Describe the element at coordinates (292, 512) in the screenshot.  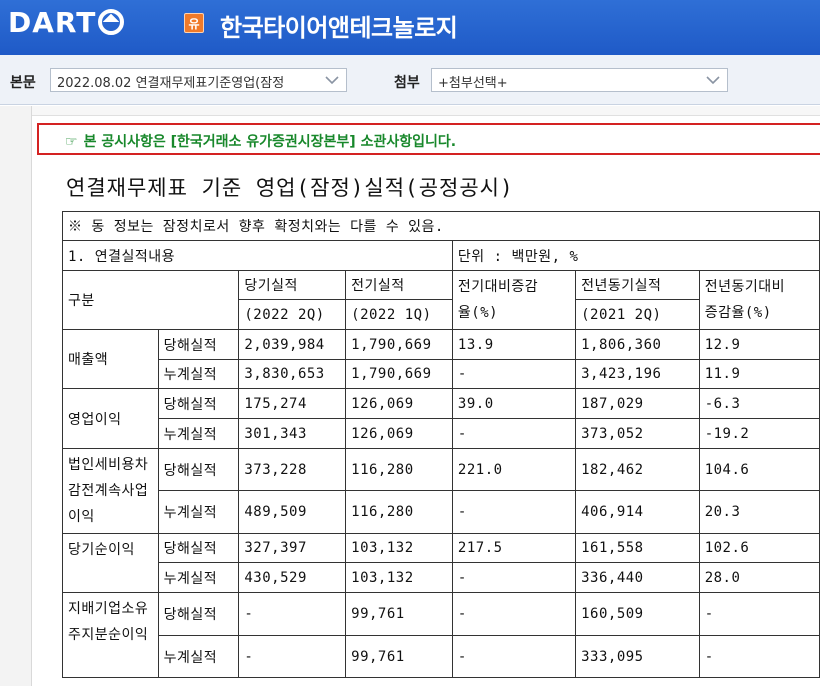
I see `cell-current: 489,509` at that location.